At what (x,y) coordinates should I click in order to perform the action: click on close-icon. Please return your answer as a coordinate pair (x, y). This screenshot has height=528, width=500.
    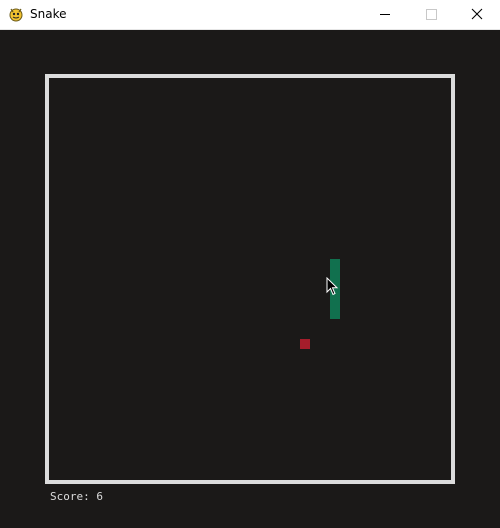
    Looking at the image, I should click on (477, 14).